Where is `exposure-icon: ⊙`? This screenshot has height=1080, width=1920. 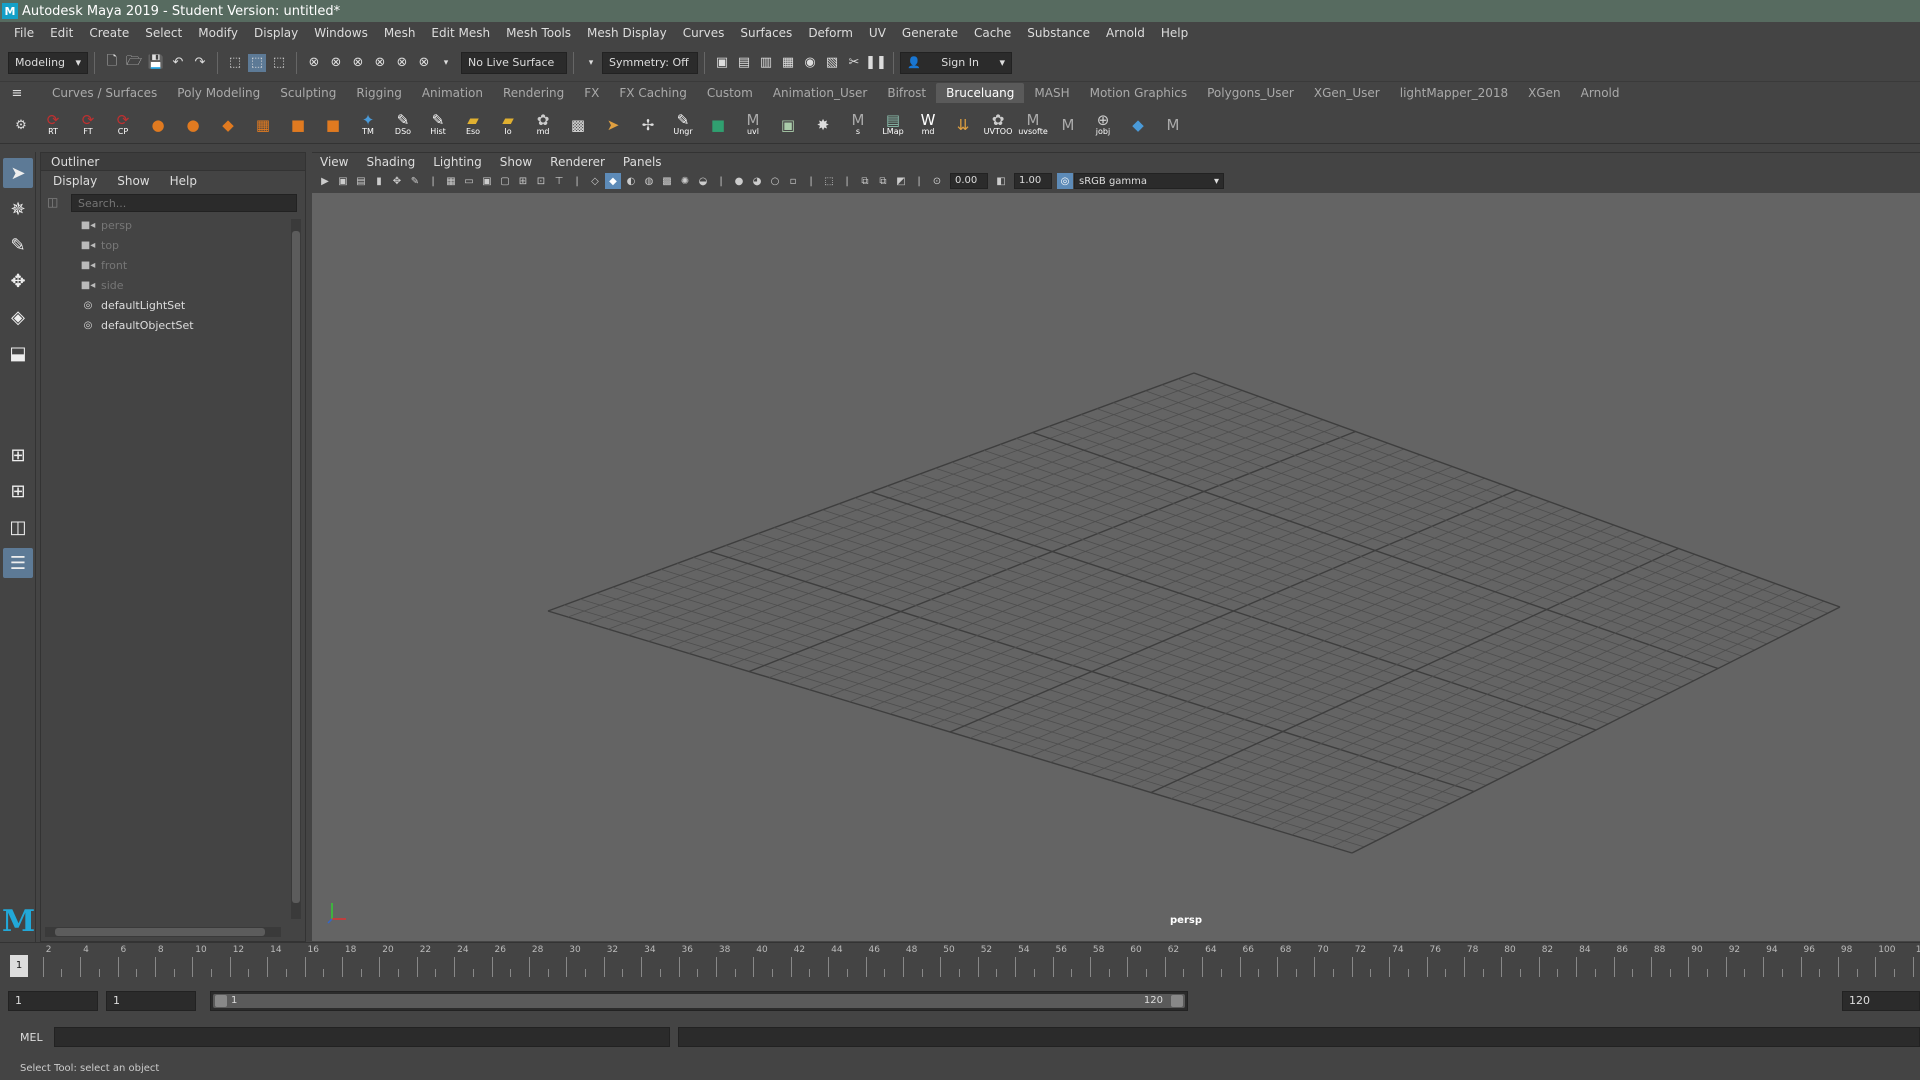 exposure-icon: ⊙ is located at coordinates (937, 181).